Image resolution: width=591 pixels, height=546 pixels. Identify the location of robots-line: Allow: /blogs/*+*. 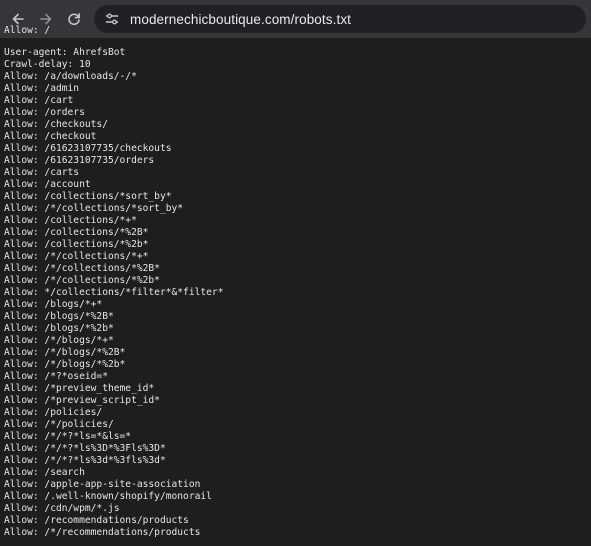
(53, 304).